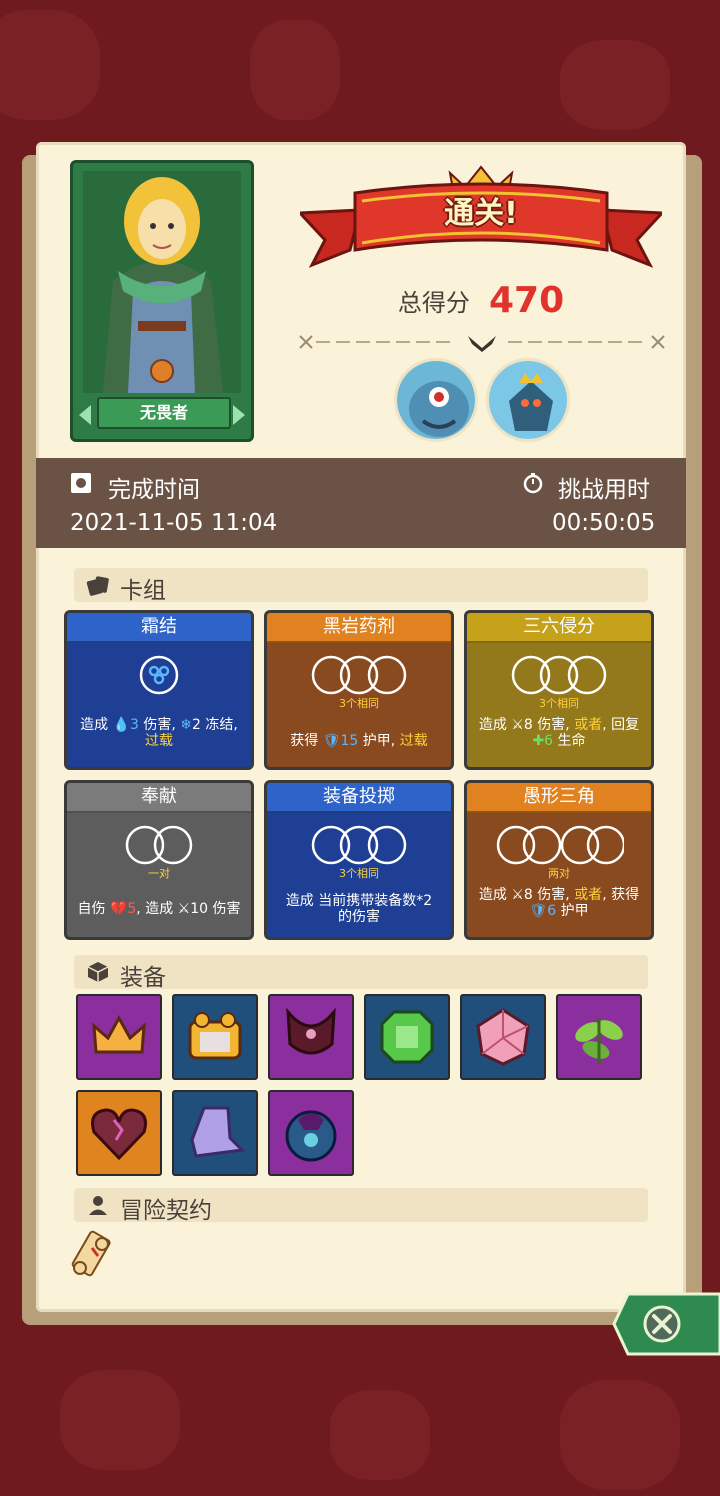 The height and width of the screenshot is (1496, 720). What do you see at coordinates (559, 733) in the screenshot?
I see `card-description: 造成 ⚔8 伤害, 或者, 回复 ✚6 生命` at bounding box center [559, 733].